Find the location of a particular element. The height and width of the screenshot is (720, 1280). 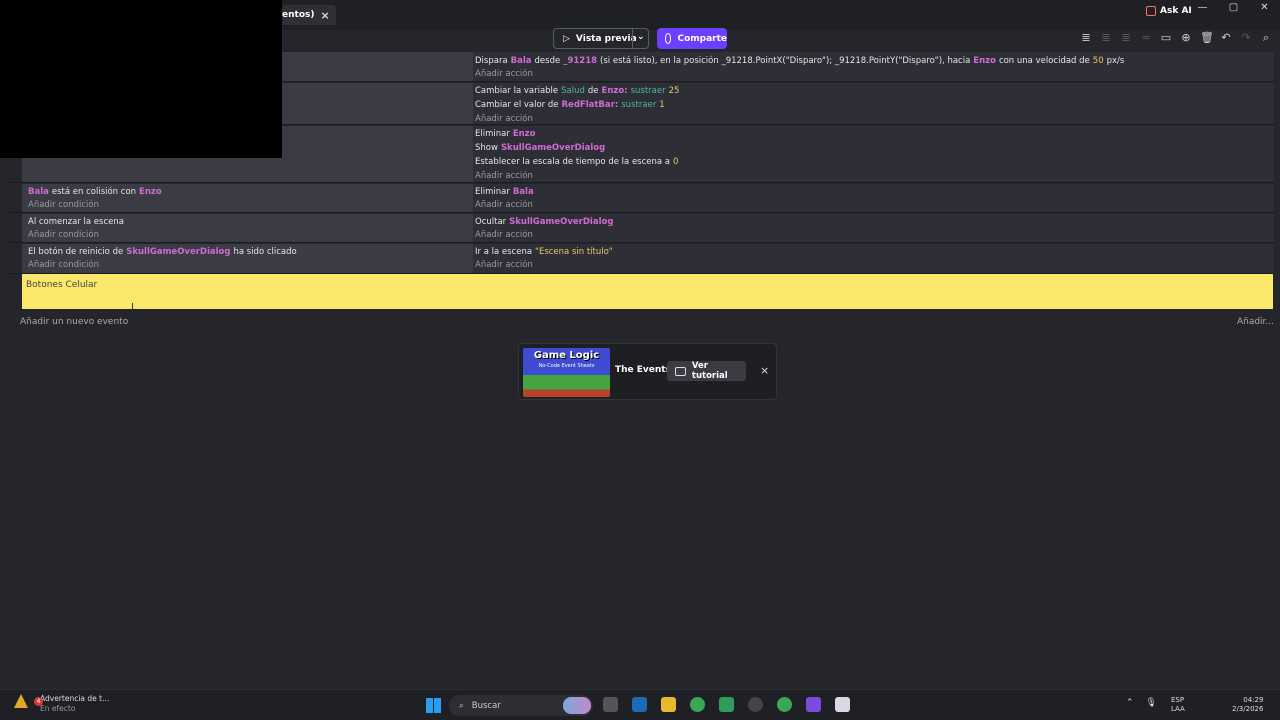

instruction-text: Show is located at coordinates (486, 148).